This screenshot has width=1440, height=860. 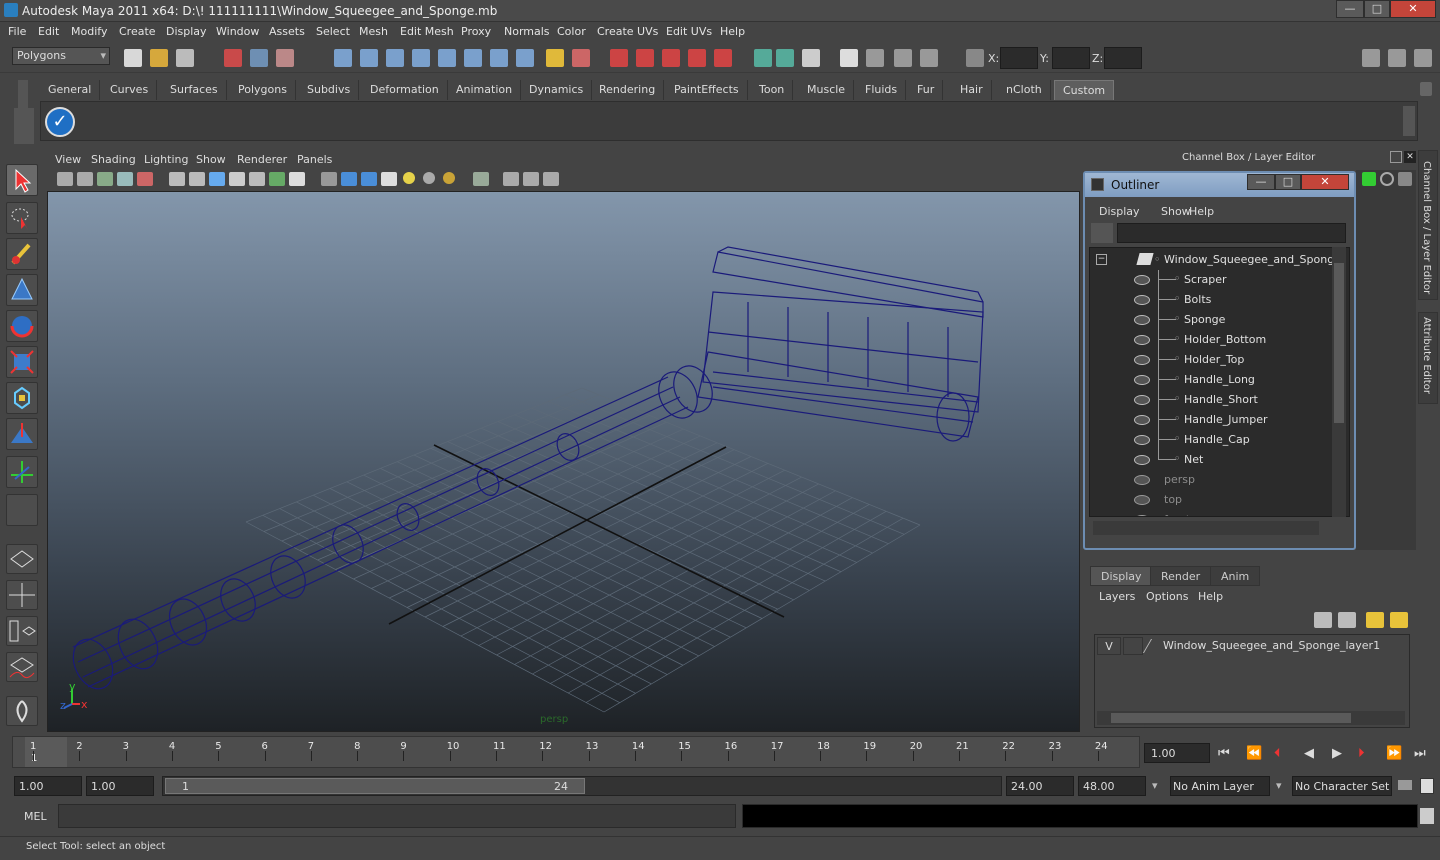 I want to click on float-panel-icon, so click(x=1396, y=157).